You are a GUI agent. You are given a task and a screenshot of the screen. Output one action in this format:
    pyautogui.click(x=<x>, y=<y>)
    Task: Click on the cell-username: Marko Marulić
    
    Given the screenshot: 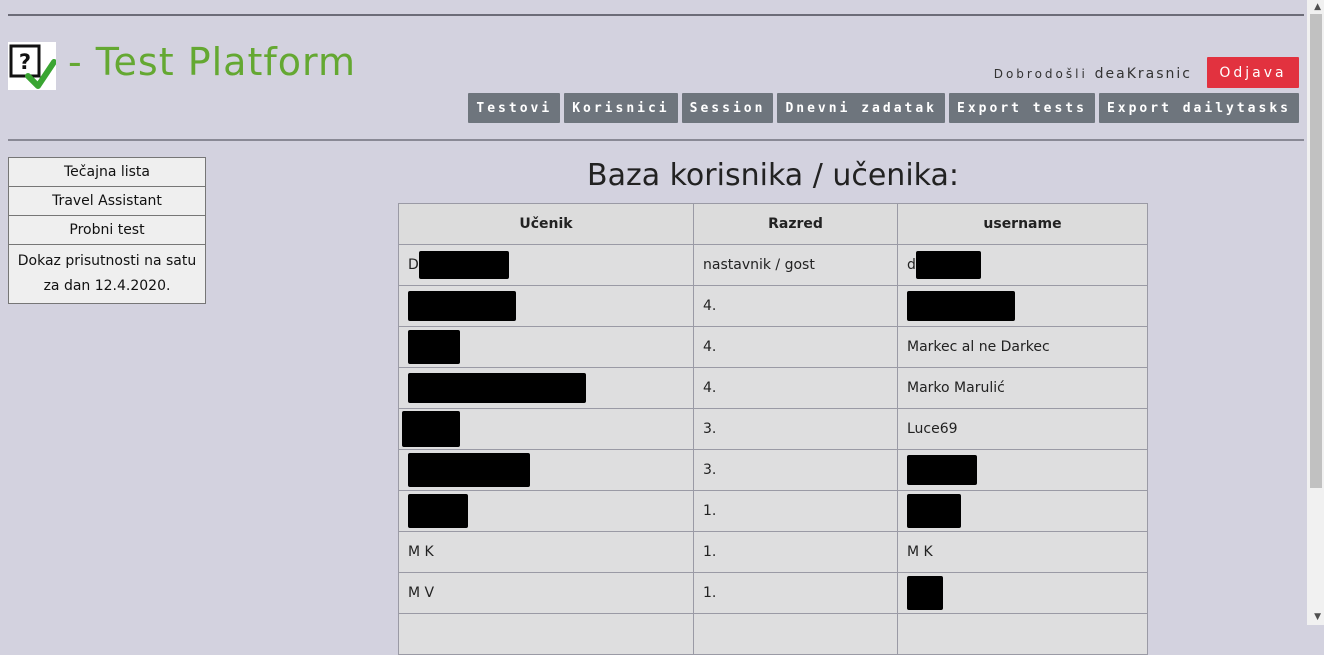 What is the action you would take?
    pyautogui.click(x=1022, y=388)
    